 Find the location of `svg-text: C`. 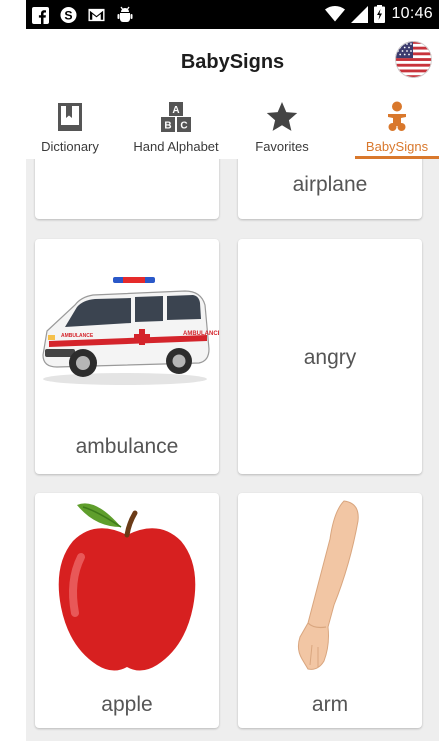

svg-text: C is located at coordinates (183, 126).